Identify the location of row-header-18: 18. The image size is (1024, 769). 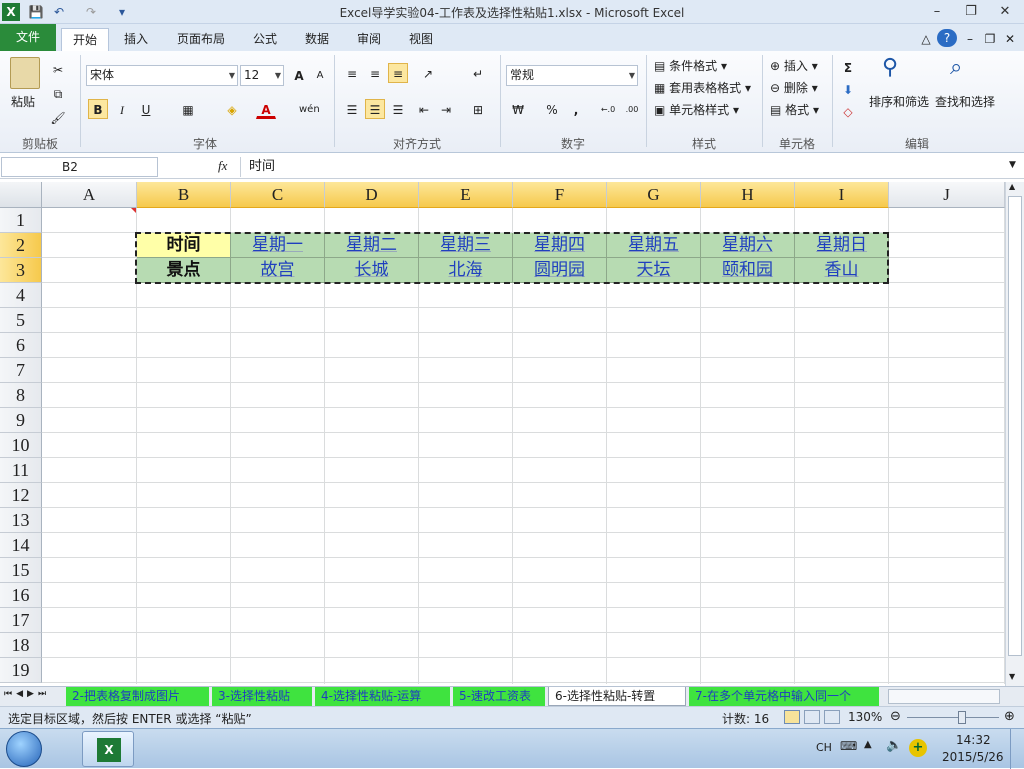
(21, 645).